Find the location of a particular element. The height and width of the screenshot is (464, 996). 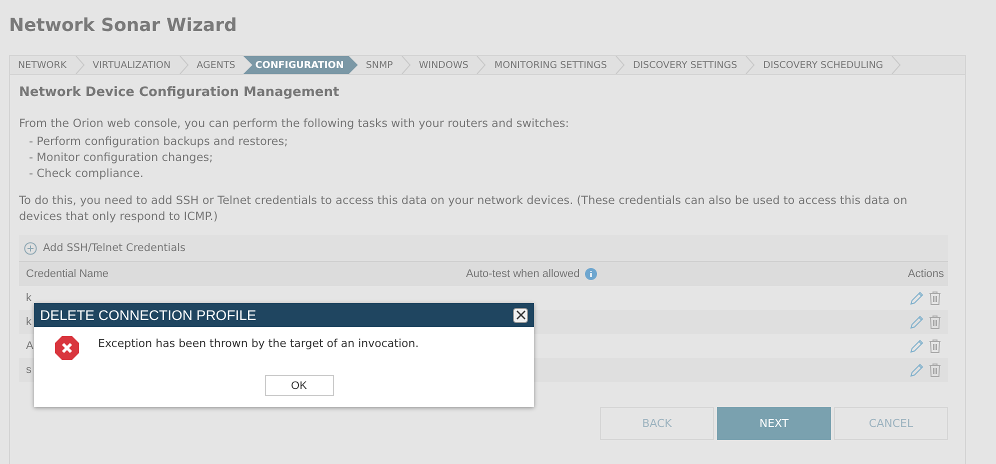

wizard-button: CANCEL is located at coordinates (891, 423).